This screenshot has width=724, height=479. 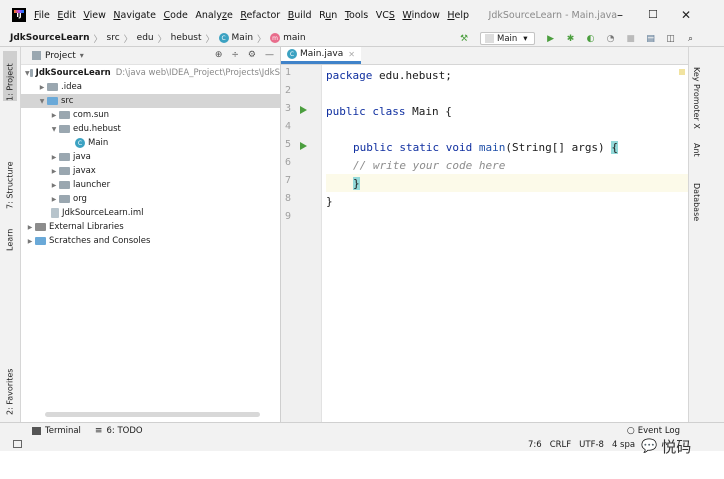 What do you see at coordinates (150, 199) in the screenshot?
I see `tree-item-org: ▶ org` at bounding box center [150, 199].